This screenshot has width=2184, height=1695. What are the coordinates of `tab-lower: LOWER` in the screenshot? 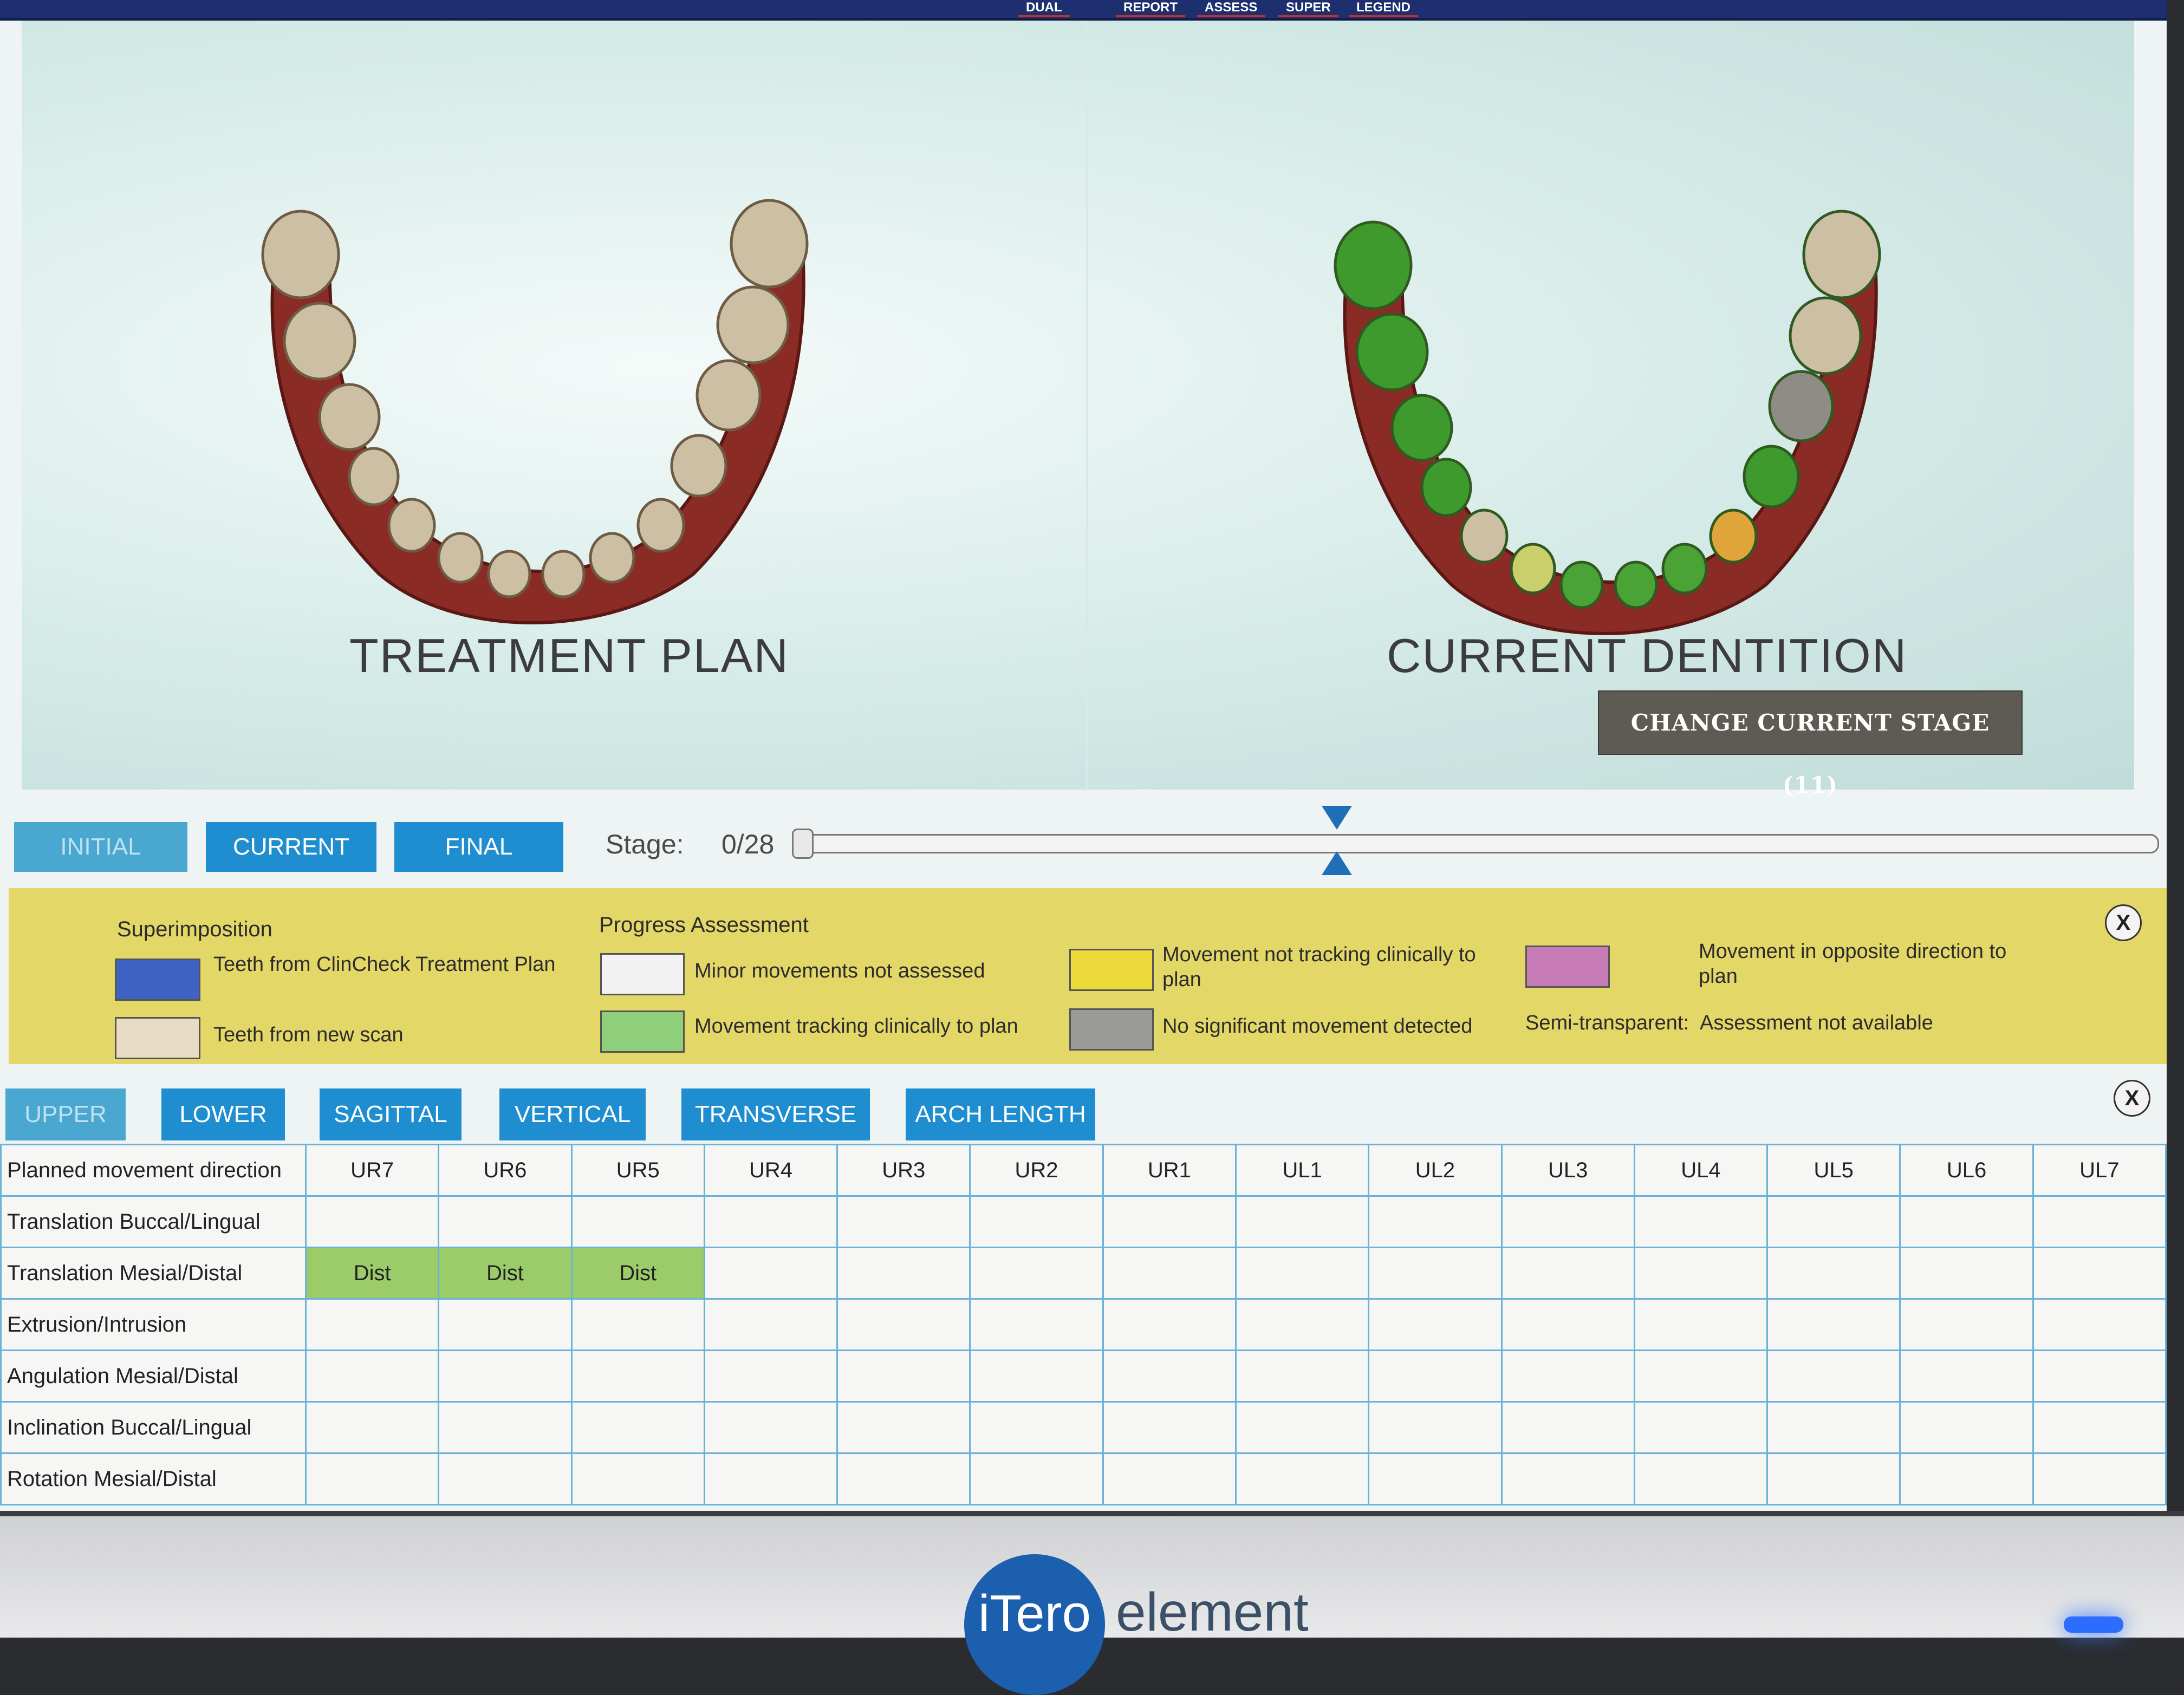 It's located at (223, 1114).